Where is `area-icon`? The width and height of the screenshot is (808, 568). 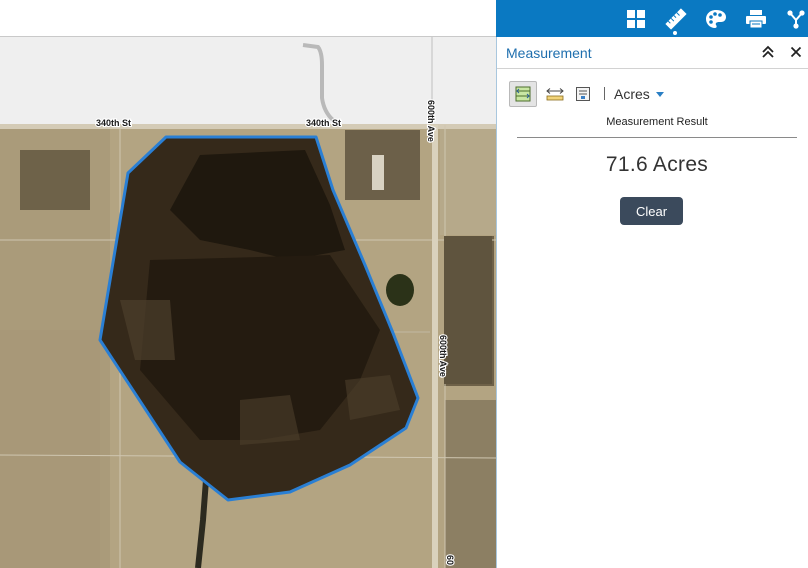 area-icon is located at coordinates (523, 94).